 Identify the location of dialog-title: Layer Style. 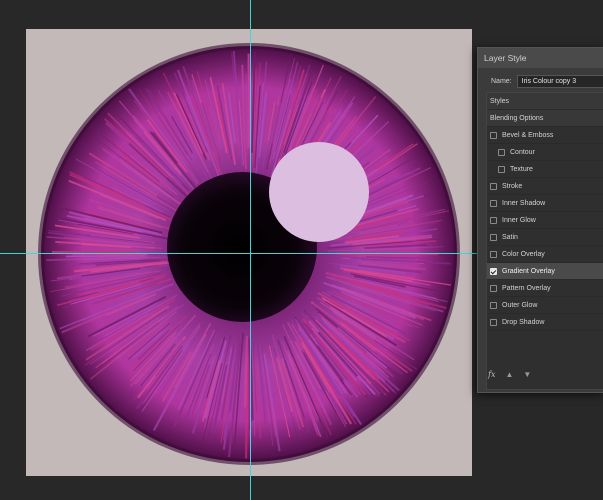
(540, 58).